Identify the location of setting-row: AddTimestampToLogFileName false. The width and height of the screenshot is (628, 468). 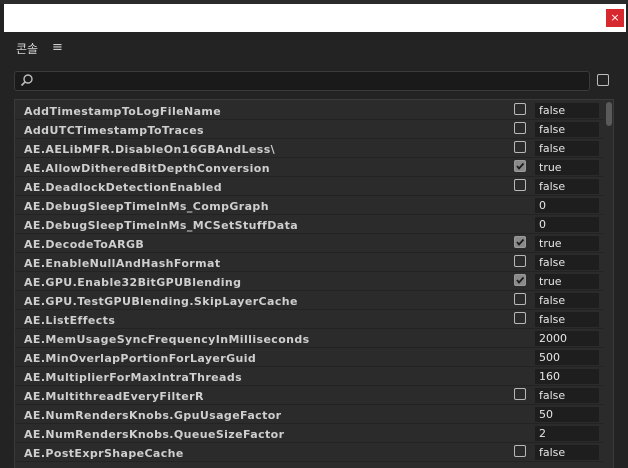
(309, 110).